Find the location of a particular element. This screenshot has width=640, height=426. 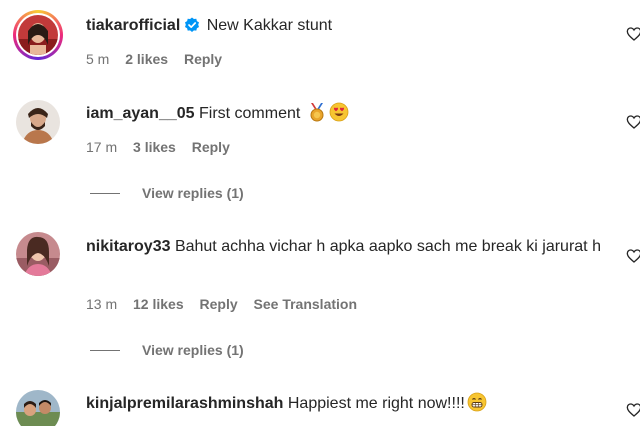

verified-badge-icon is located at coordinates (192, 29).